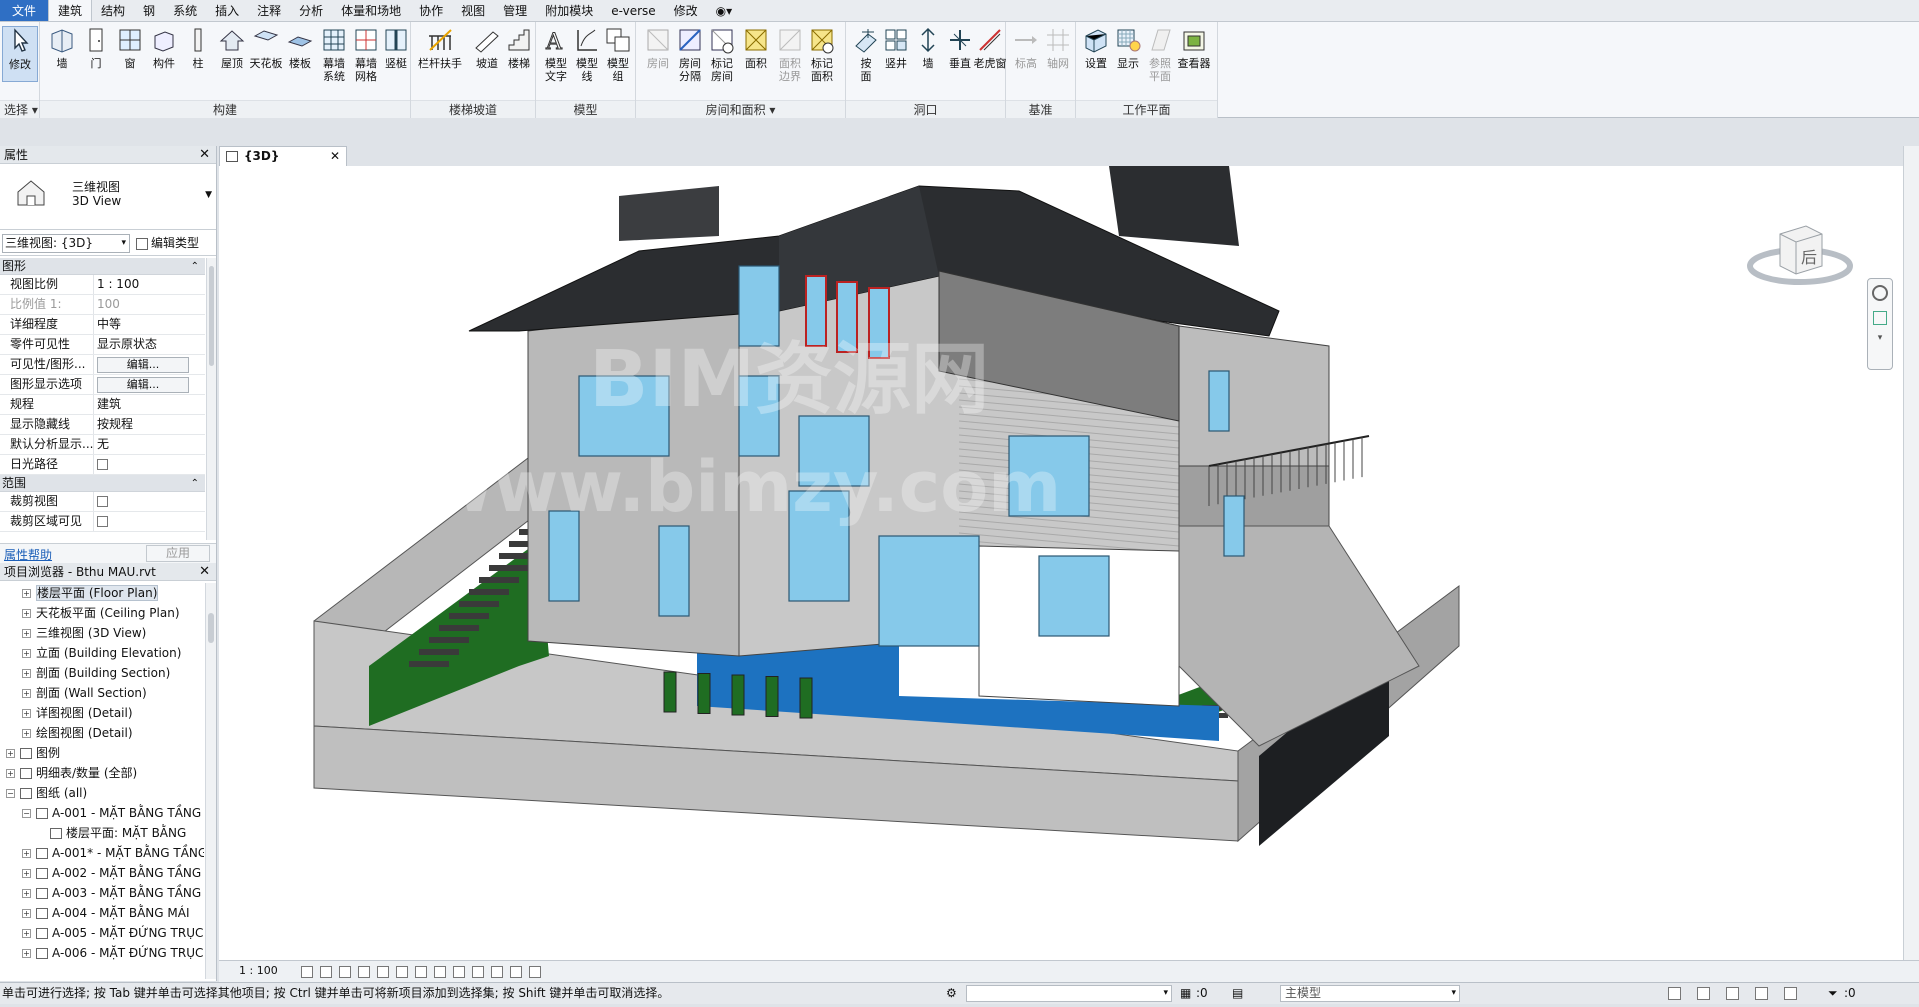 The width and height of the screenshot is (1919, 1007). What do you see at coordinates (149, 10) in the screenshot?
I see `ribbon-tab-3: 钢` at bounding box center [149, 10].